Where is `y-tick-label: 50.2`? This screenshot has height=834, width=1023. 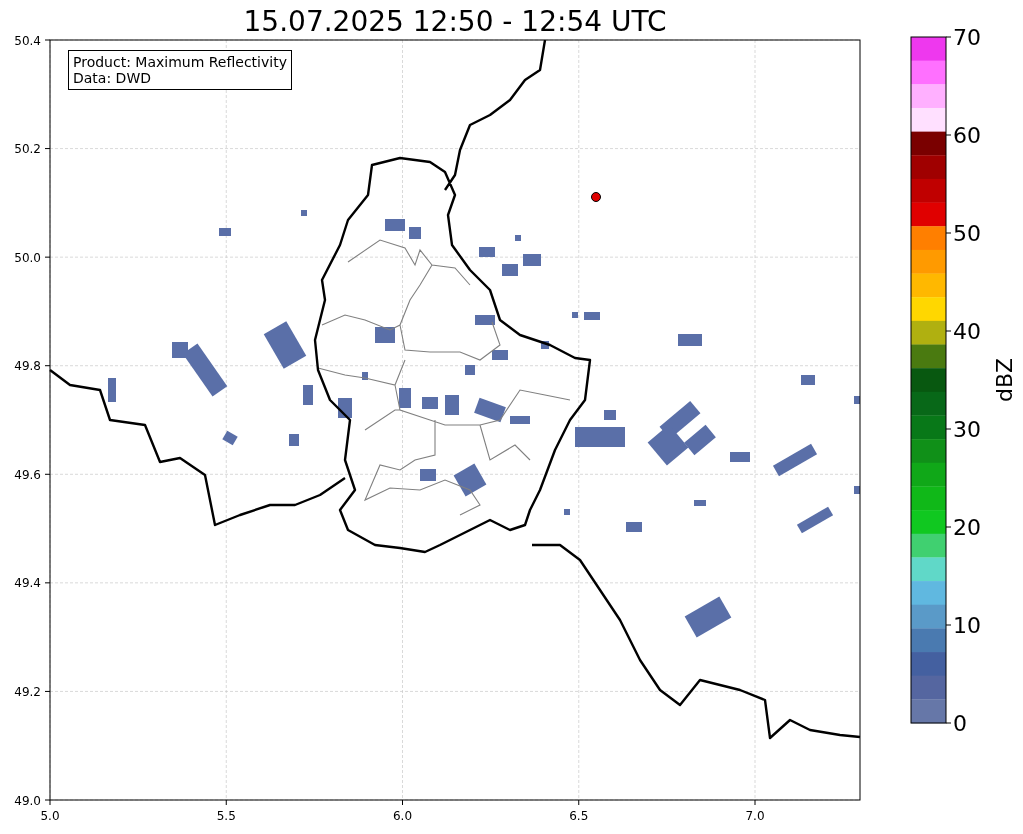 y-tick-label: 50.2 is located at coordinates (27, 149).